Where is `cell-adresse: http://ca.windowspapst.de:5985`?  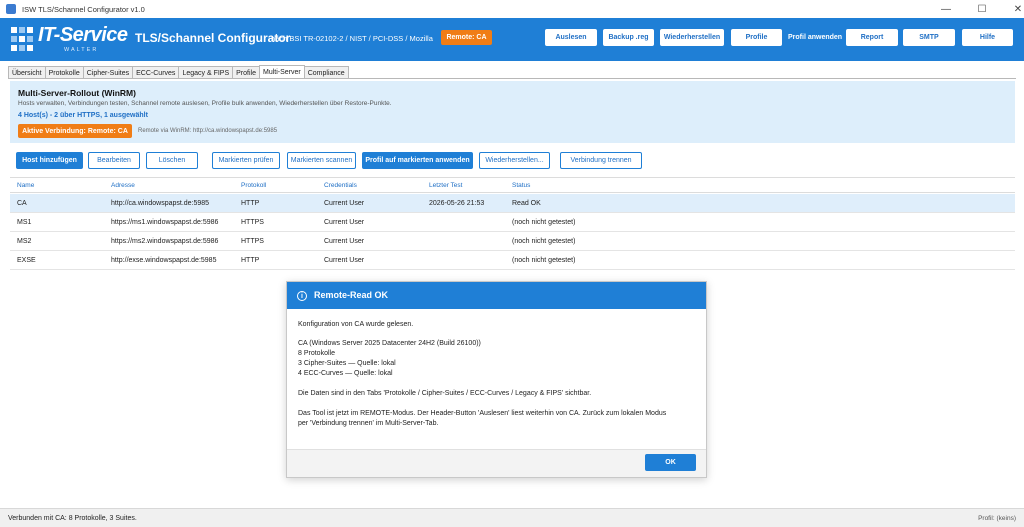 cell-adresse: http://ca.windowspapst.de:5985 is located at coordinates (160, 203).